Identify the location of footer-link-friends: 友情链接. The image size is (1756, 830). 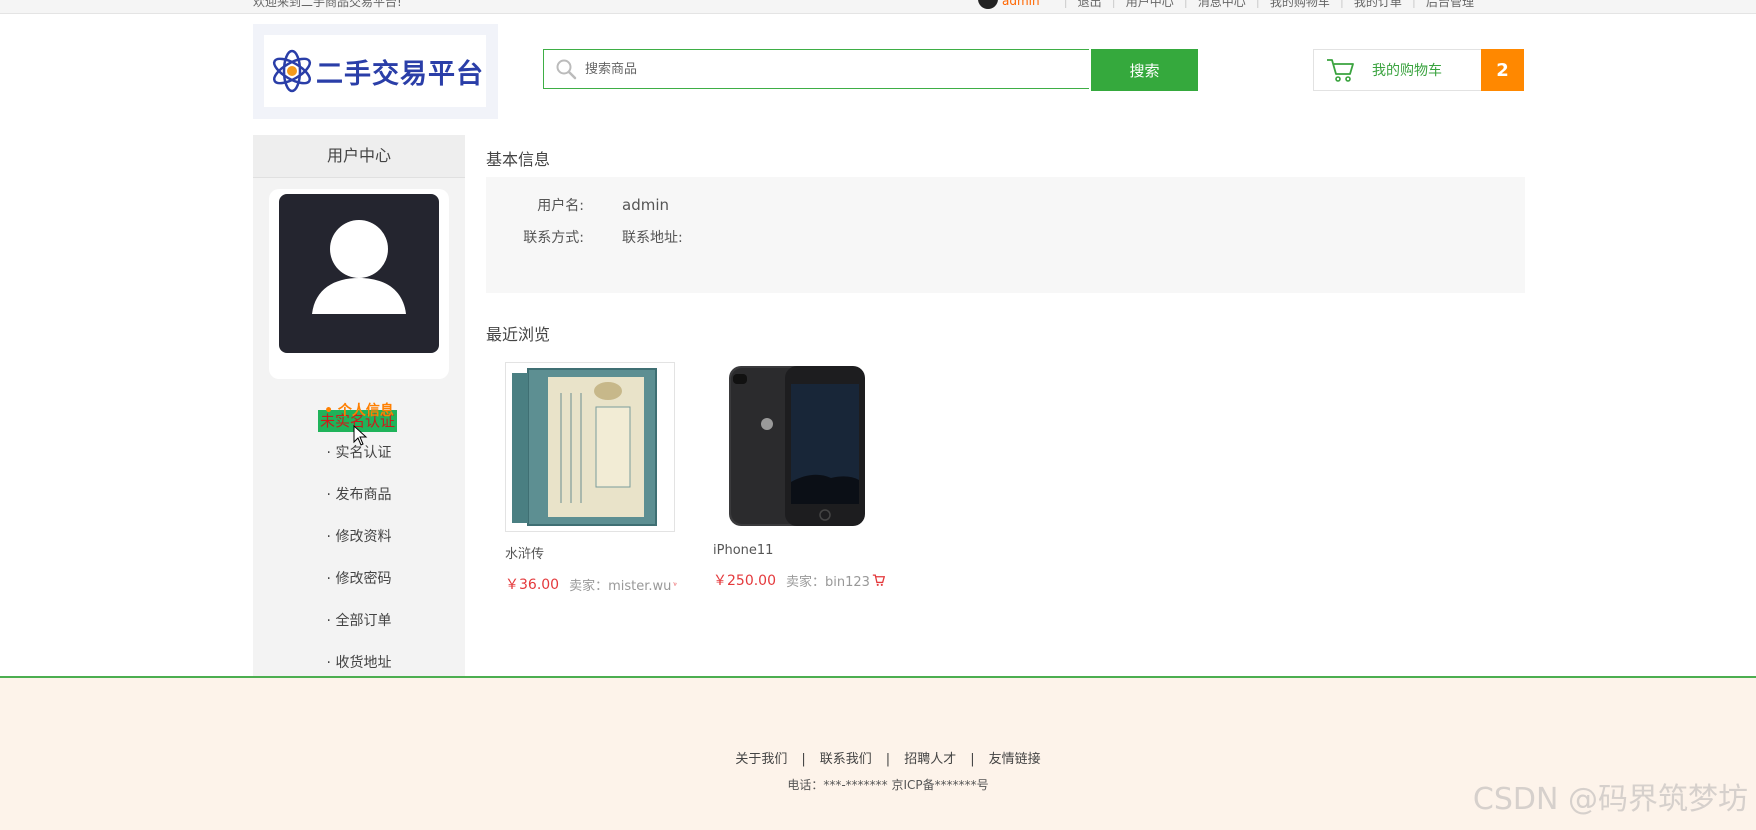
(1015, 759).